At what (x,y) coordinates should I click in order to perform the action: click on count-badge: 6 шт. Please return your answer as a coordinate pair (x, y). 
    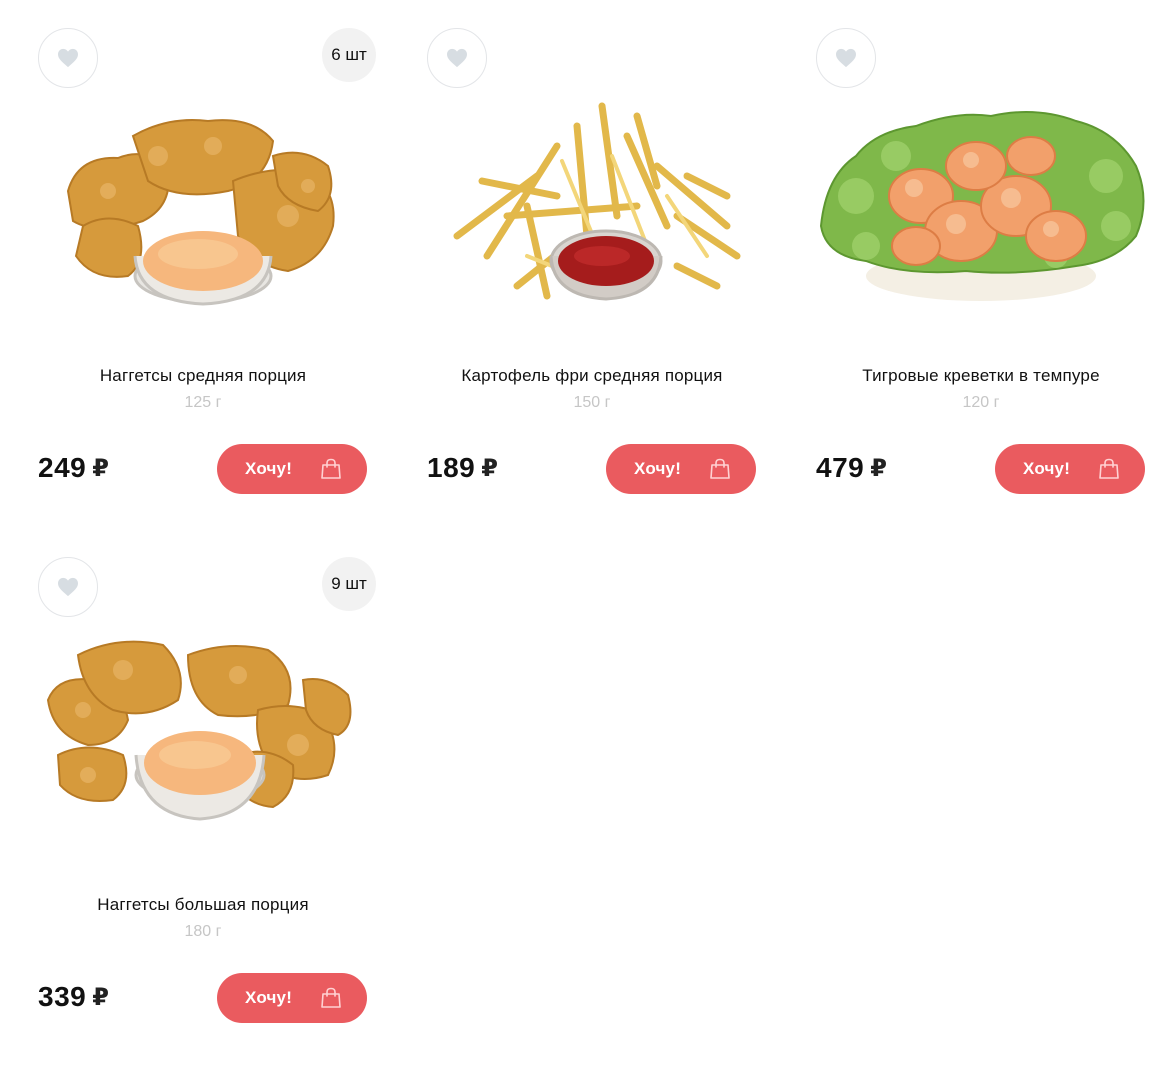
    Looking at the image, I should click on (349, 55).